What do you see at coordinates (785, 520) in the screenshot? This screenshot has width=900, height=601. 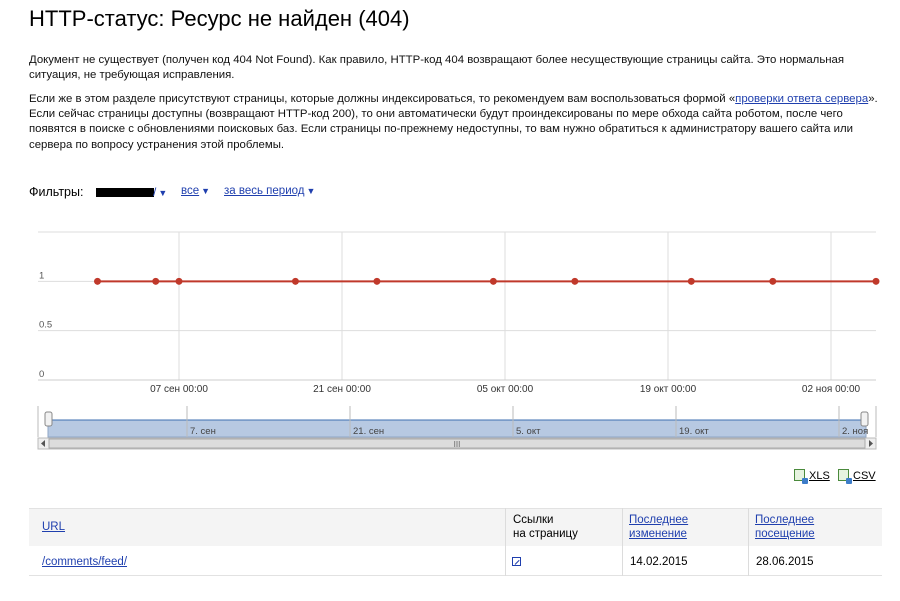 I see `column-visited-line1: Последнее` at bounding box center [785, 520].